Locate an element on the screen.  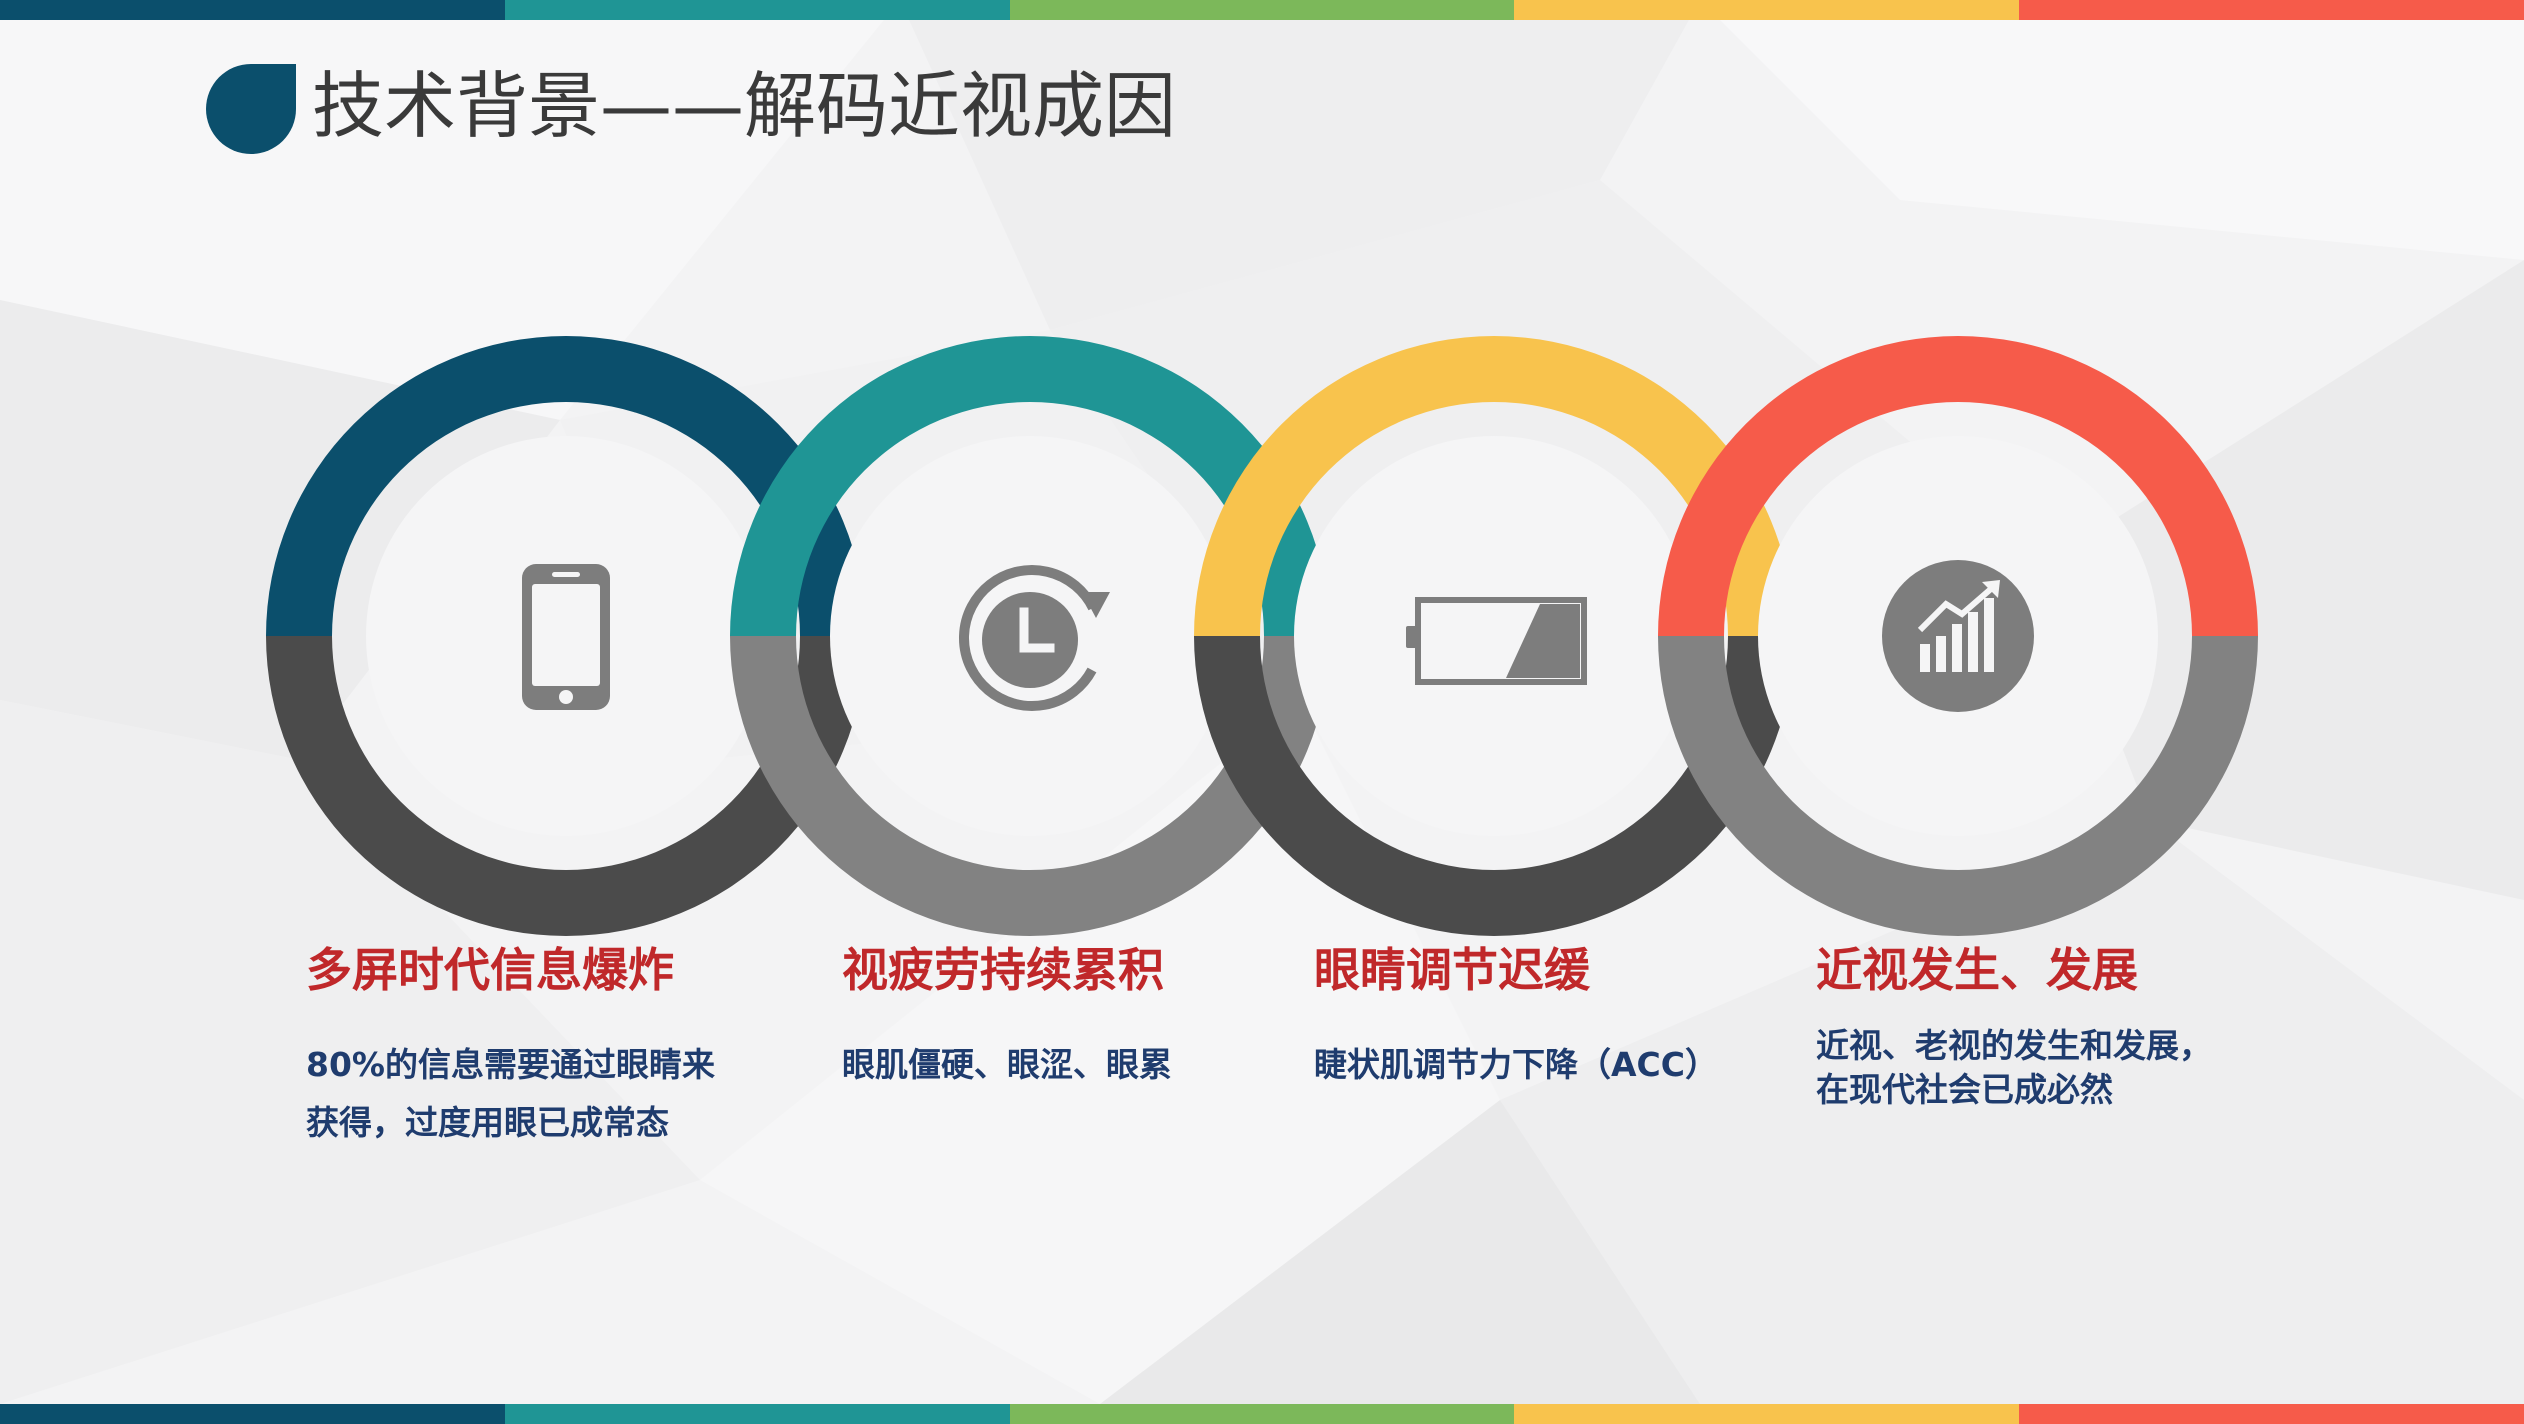
column-heading: 眼睛调节迟缓 is located at coordinates (1452, 970).